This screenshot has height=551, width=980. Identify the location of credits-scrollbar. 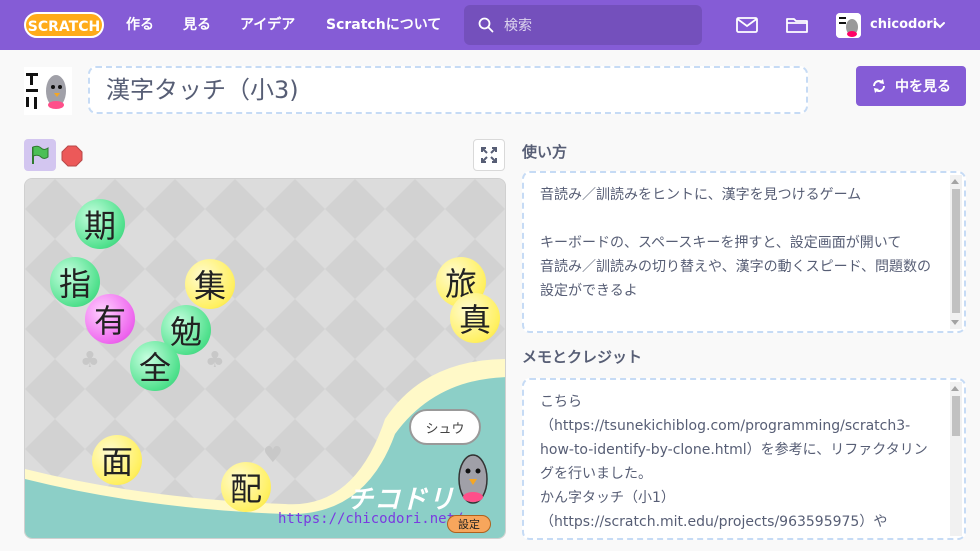
(956, 459).